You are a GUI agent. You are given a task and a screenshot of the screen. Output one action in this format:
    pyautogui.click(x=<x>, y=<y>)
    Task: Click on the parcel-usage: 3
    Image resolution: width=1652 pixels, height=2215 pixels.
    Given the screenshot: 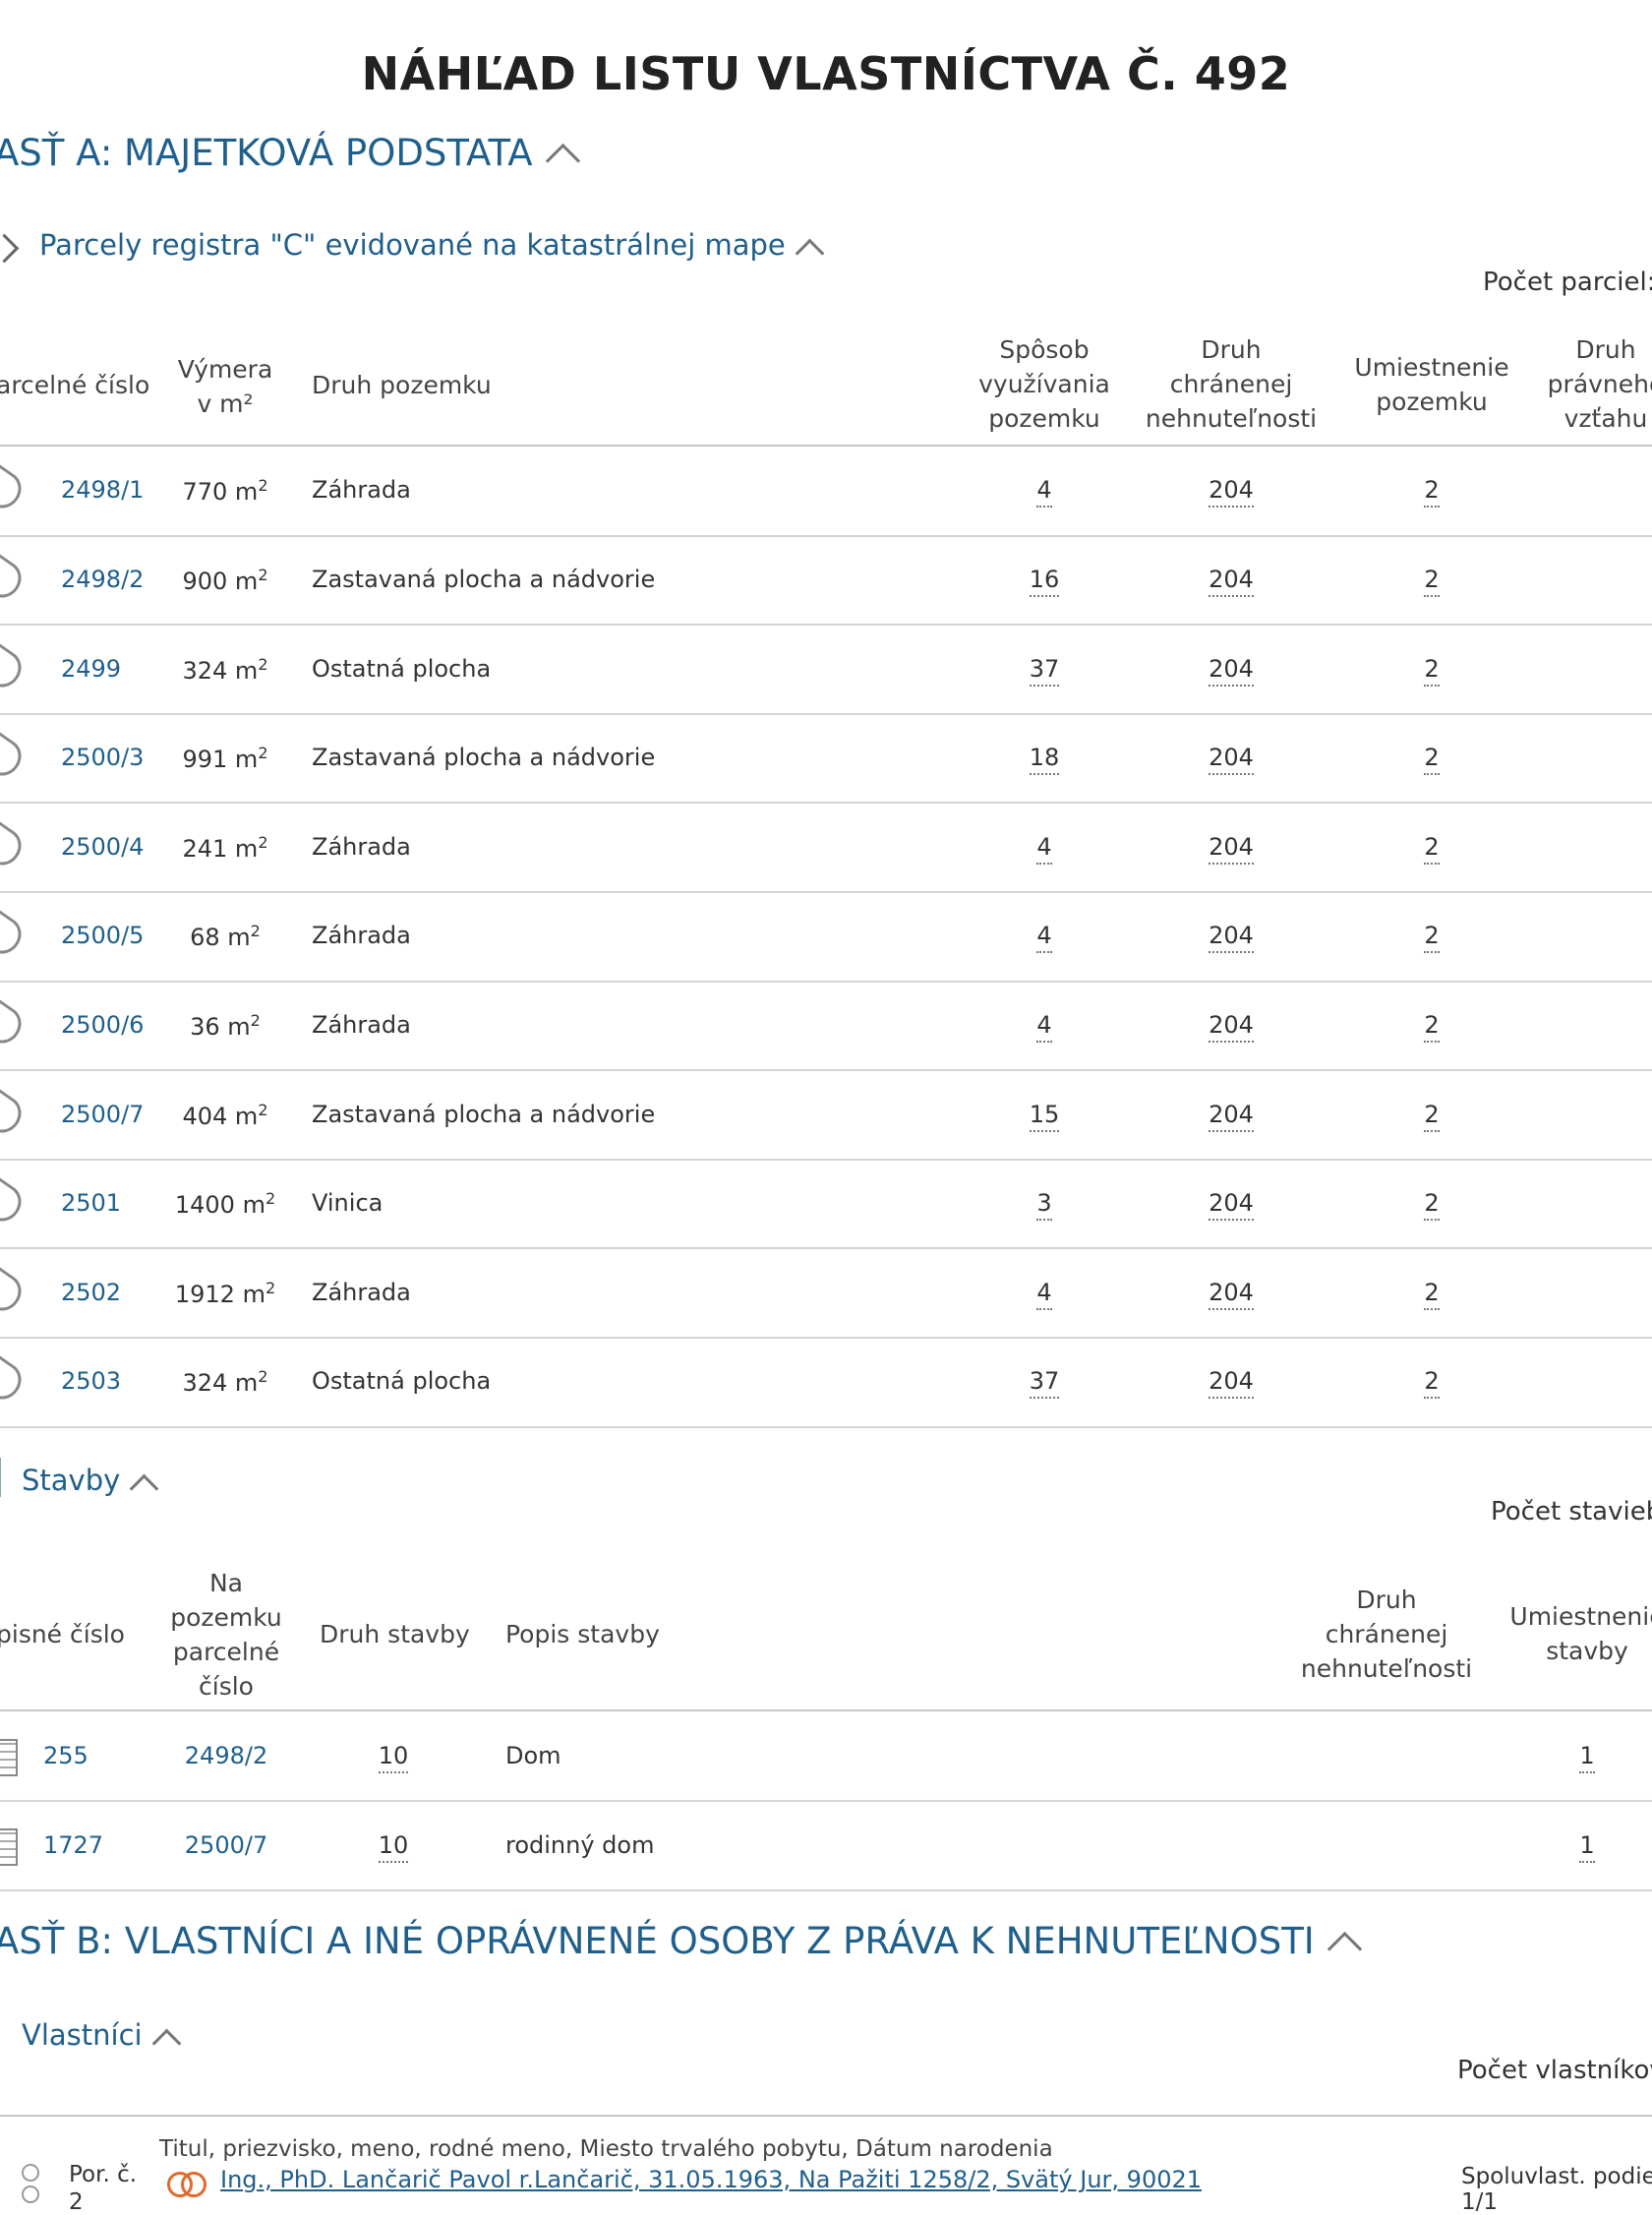 What is the action you would take?
    pyautogui.click(x=1044, y=1205)
    